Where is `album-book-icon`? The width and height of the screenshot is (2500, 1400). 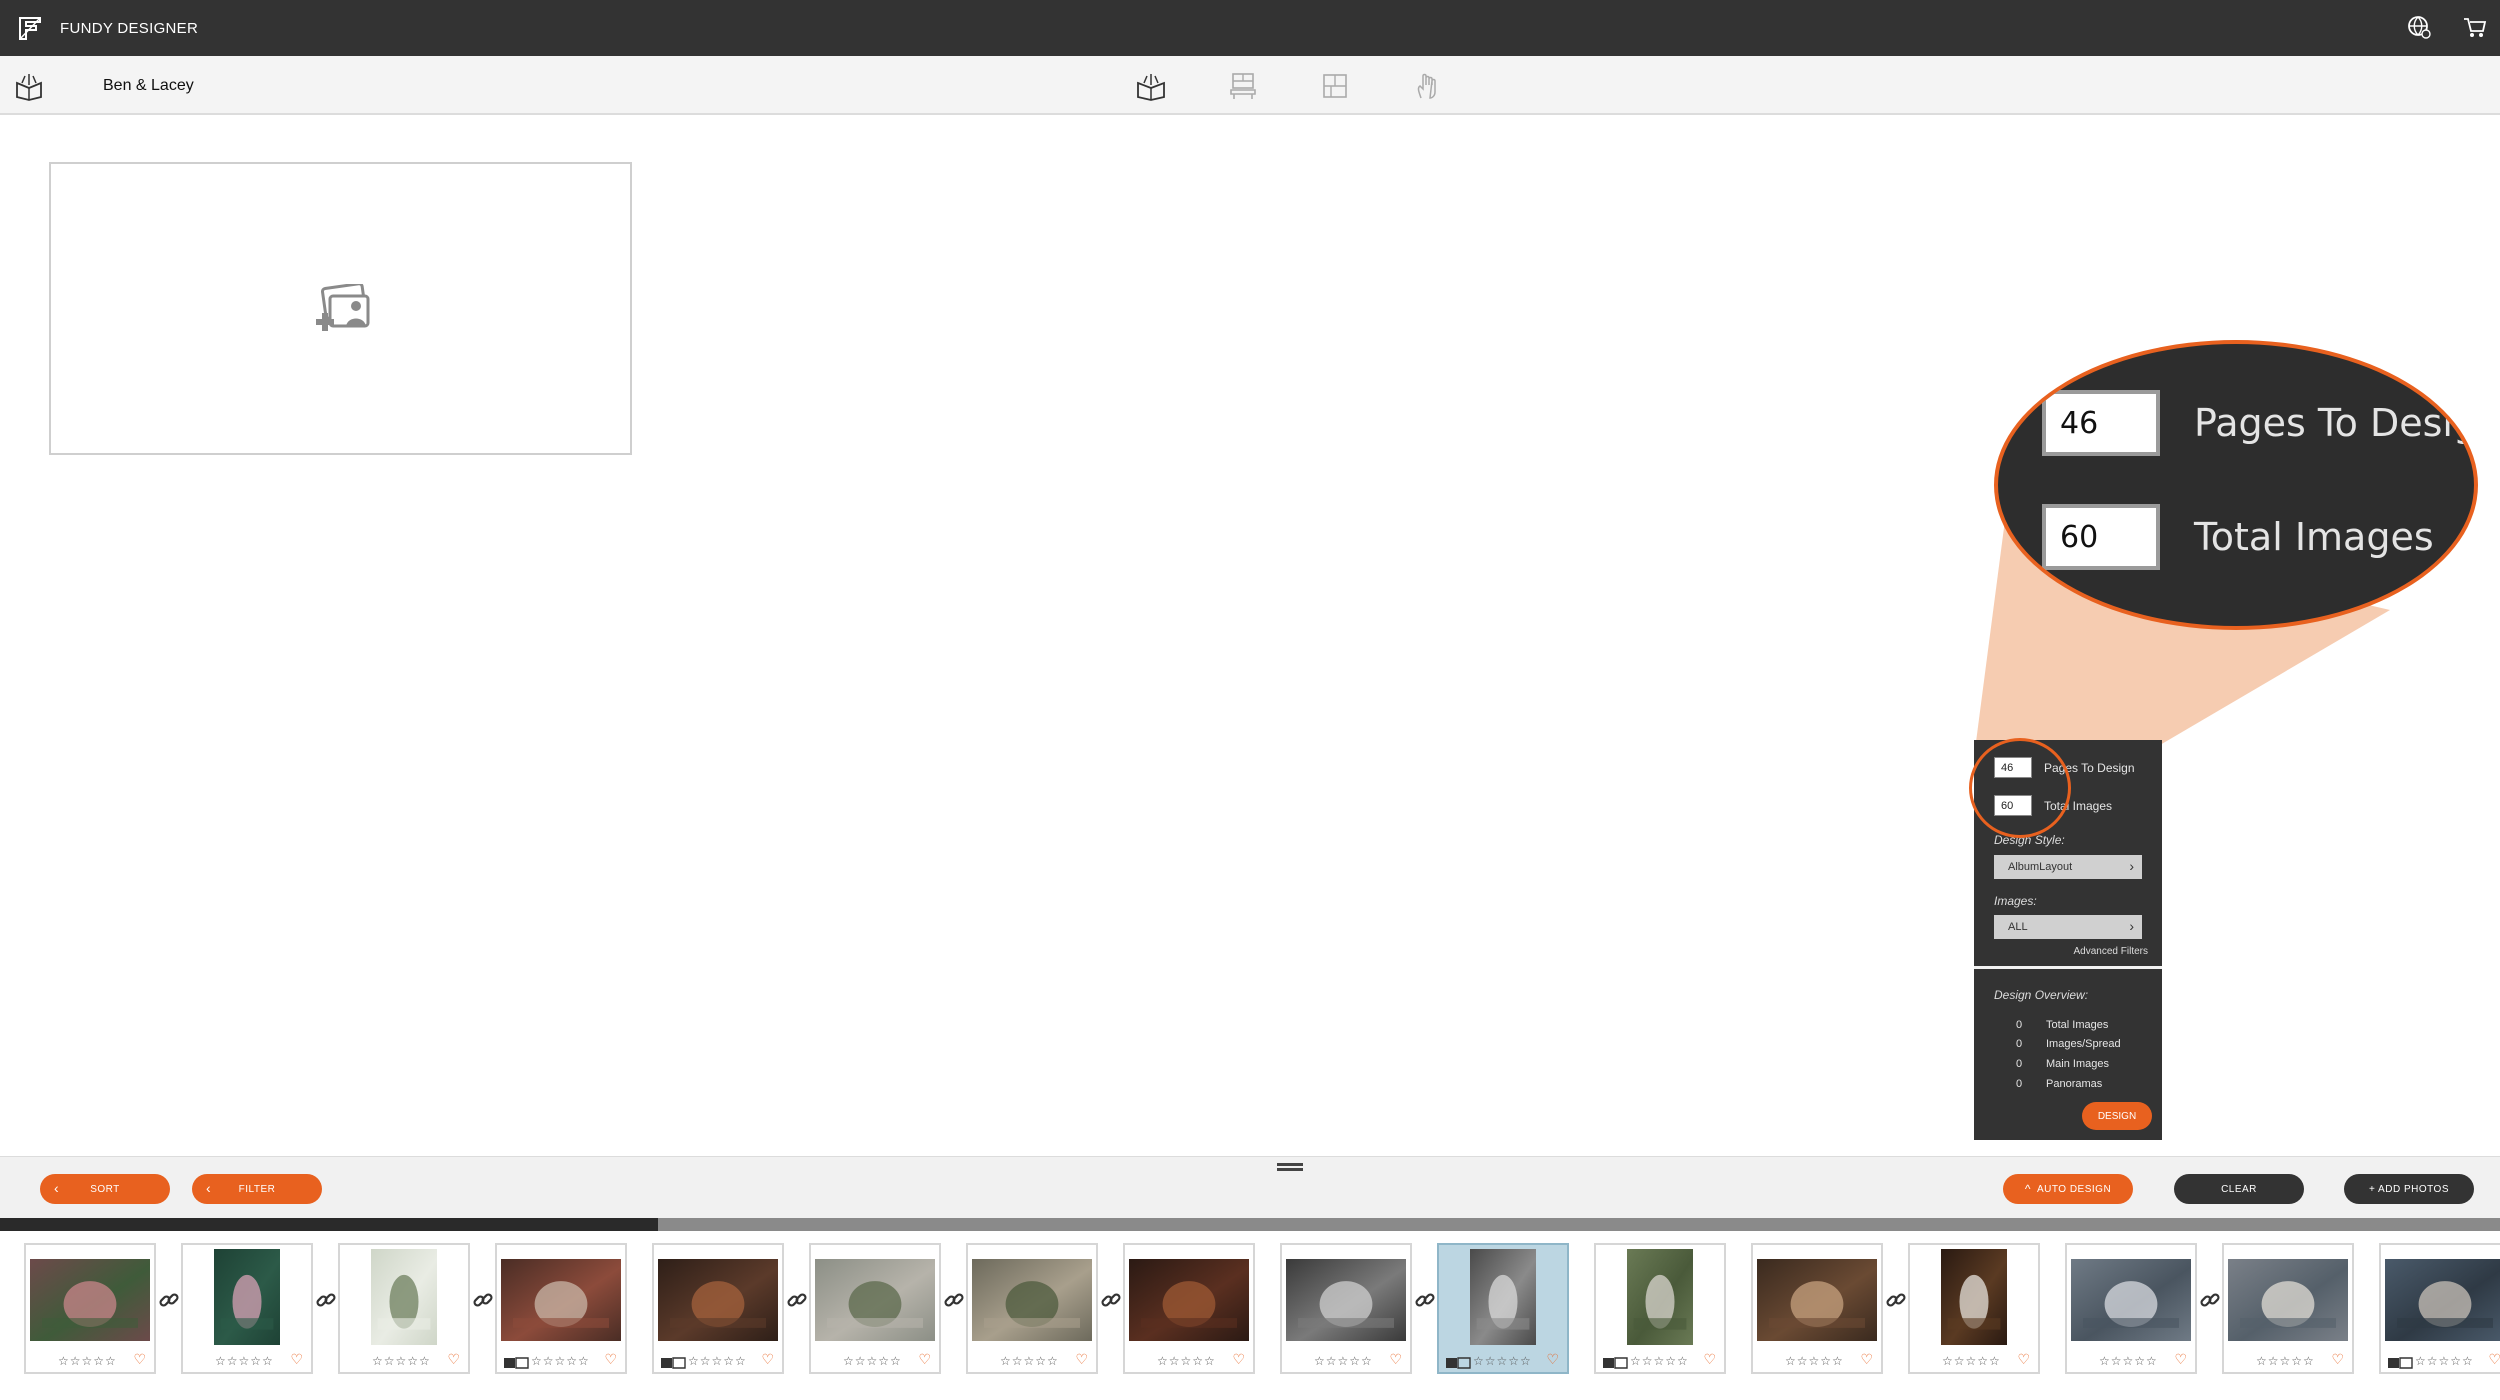
album-book-icon is located at coordinates (29, 86).